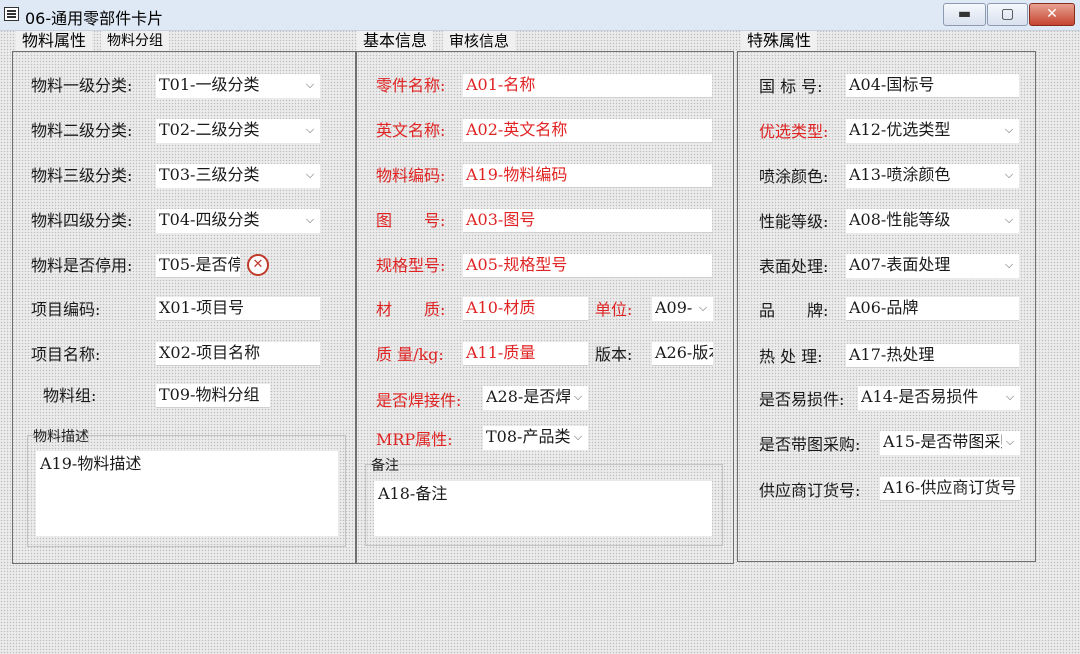 The image size is (1080, 654). What do you see at coordinates (810, 444) in the screenshot?
I see `purchase-with-drawing-label: 是否带图采购:` at bounding box center [810, 444].